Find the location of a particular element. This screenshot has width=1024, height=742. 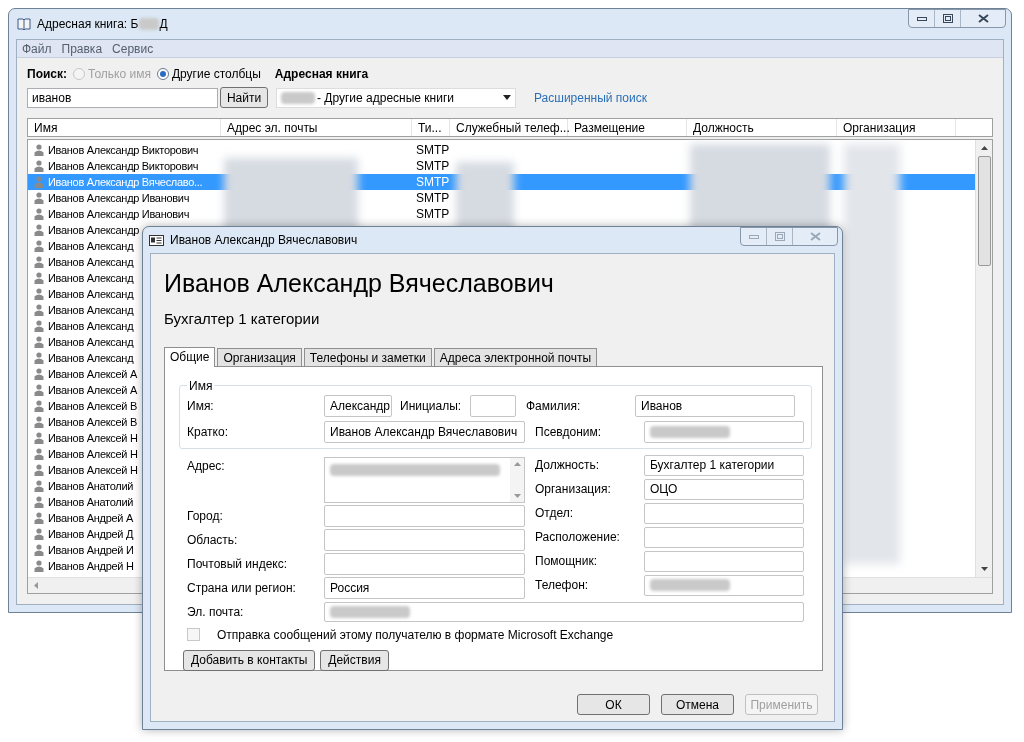

contact-name: Иванов Андрей А is located at coordinates (90, 518).